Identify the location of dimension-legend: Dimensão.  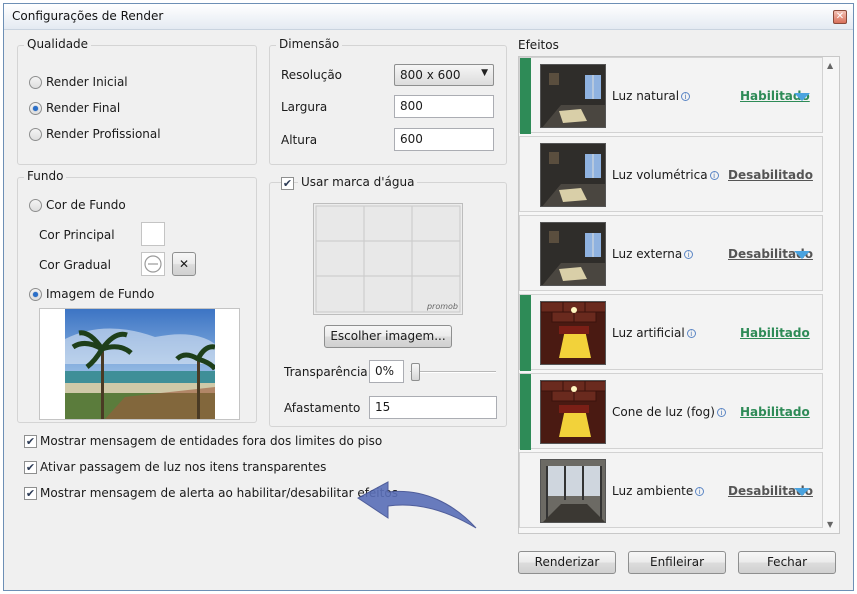
(309, 44).